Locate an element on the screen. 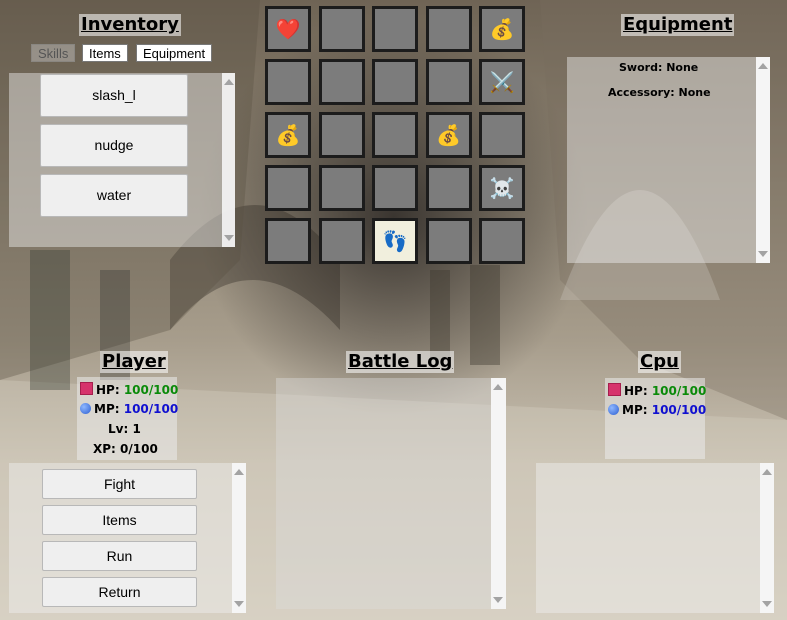  xp-label: XP: is located at coordinates (104, 449).